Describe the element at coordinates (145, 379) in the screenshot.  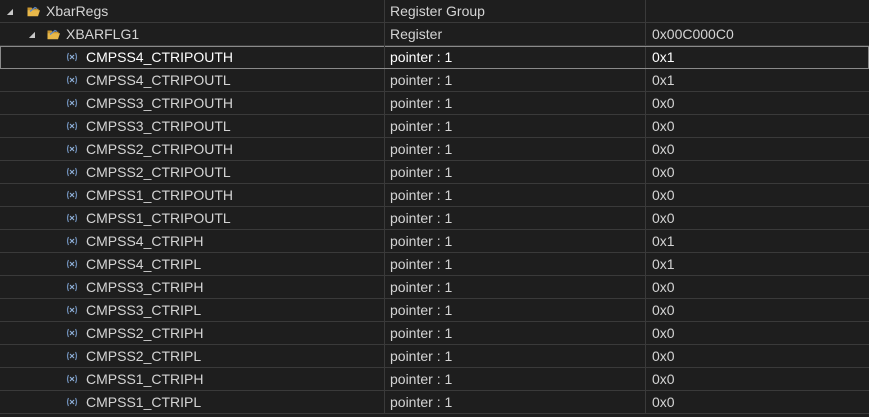
I see `field-name: CMPSS1_CTRIPH` at that location.